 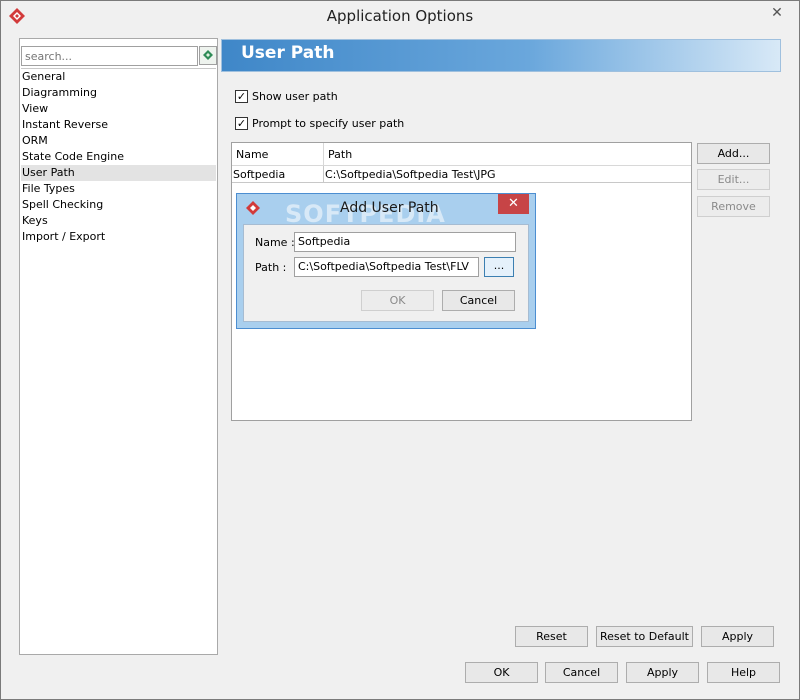 I want to click on name-field: Softpedia, so click(x=405, y=242).